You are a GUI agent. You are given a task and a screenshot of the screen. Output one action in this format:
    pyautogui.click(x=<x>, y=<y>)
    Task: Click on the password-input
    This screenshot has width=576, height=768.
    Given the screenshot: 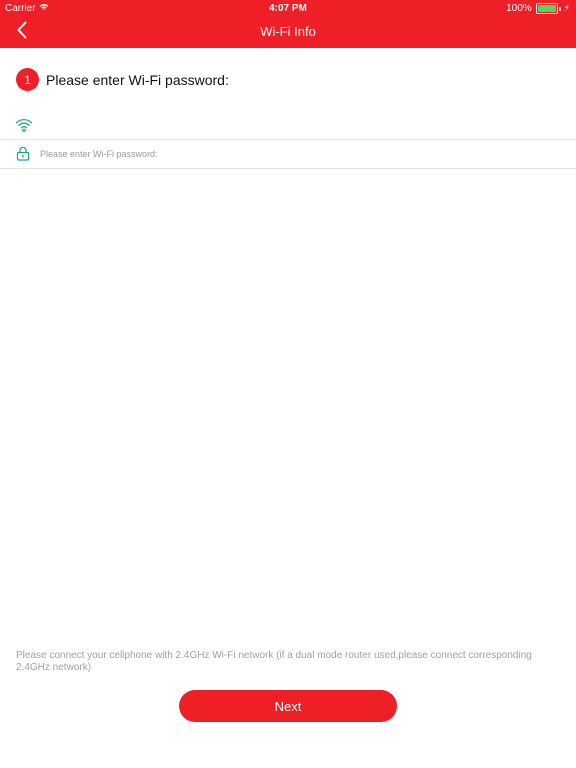 What is the action you would take?
    pyautogui.click(x=300, y=154)
    